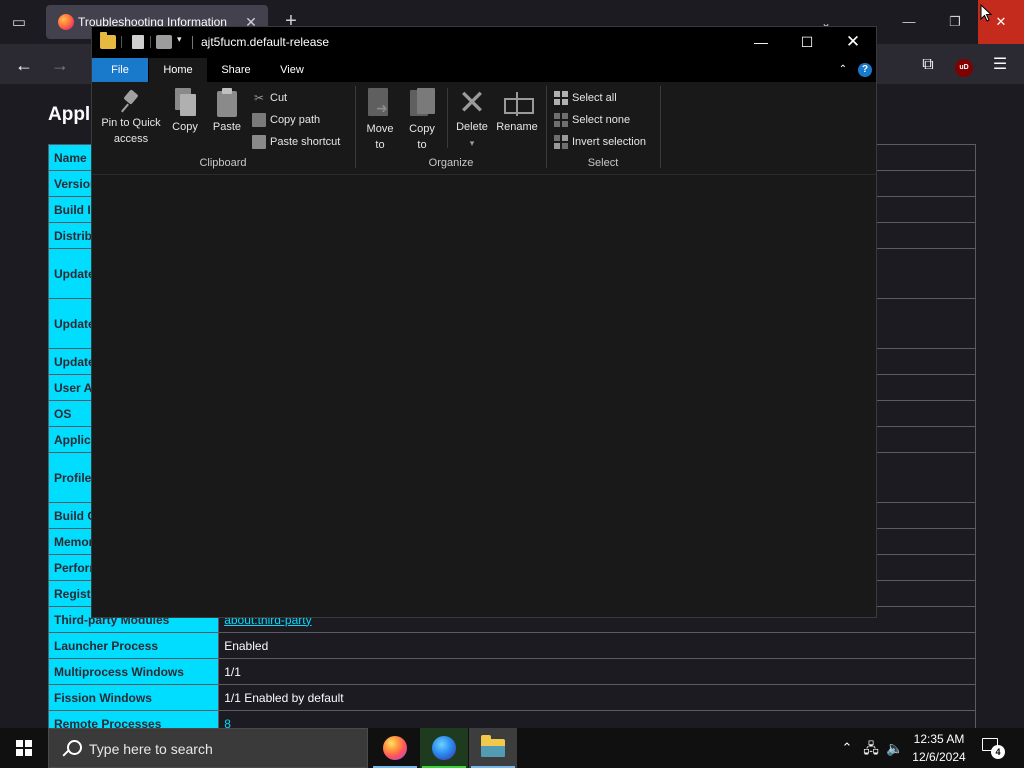  What do you see at coordinates (208, 748) in the screenshot?
I see `taskbar-search-box: Type here to search` at bounding box center [208, 748].